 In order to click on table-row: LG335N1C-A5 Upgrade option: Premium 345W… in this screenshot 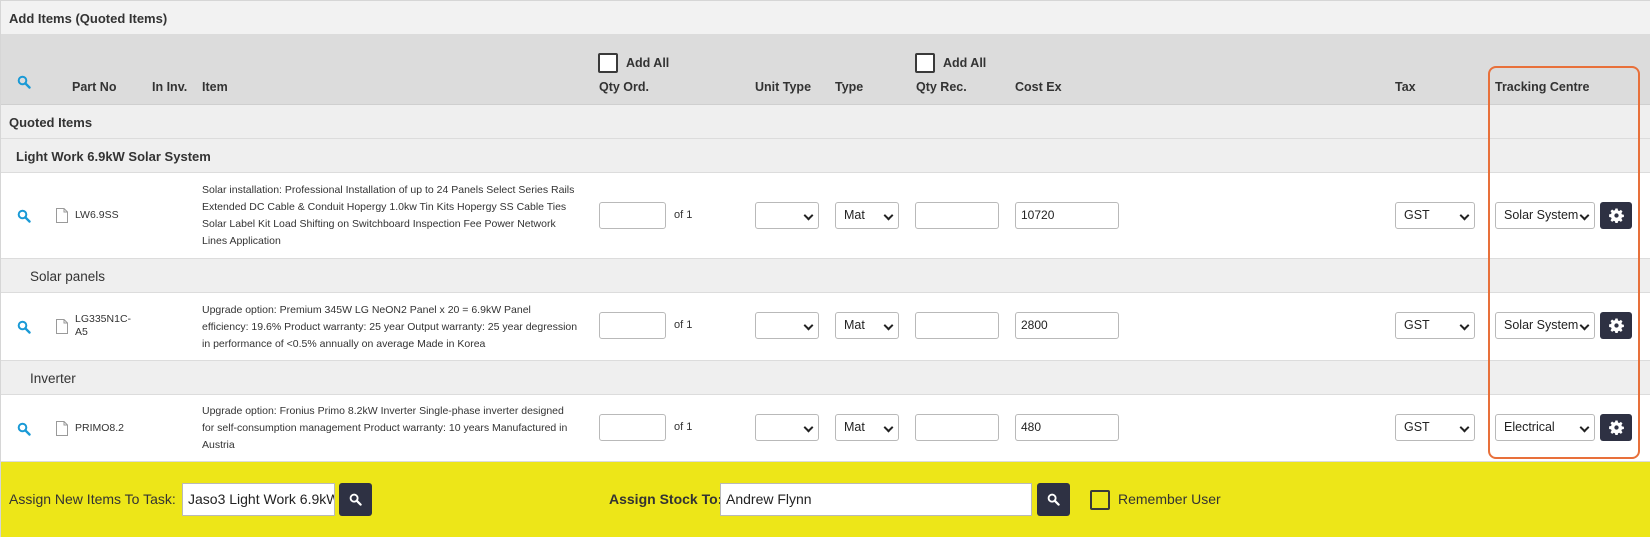, I will do `click(825, 327)`.